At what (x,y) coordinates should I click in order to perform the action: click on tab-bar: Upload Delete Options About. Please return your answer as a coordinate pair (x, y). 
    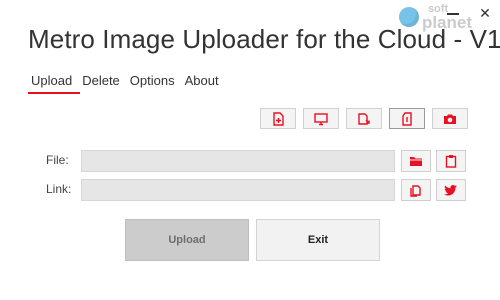
    Looking at the image, I should click on (126, 82).